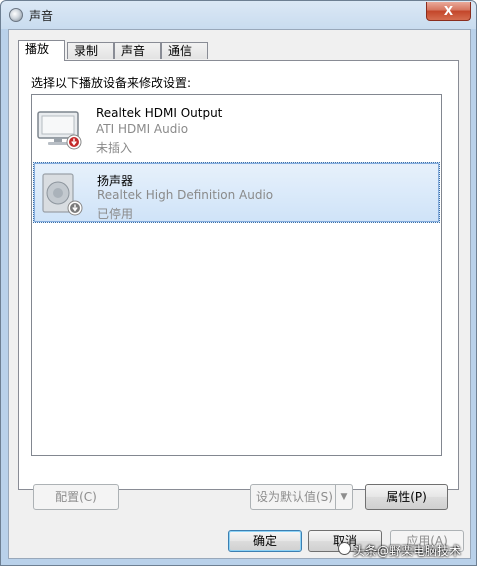 The width and height of the screenshot is (477, 566). I want to click on device-name: Realtek HDMI Output, so click(159, 113).